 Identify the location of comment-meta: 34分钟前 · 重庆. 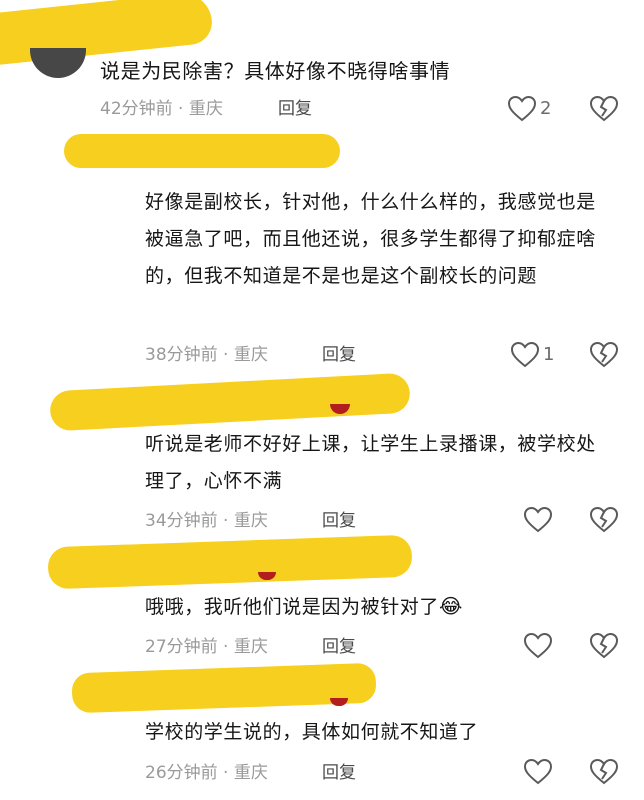
(206, 521).